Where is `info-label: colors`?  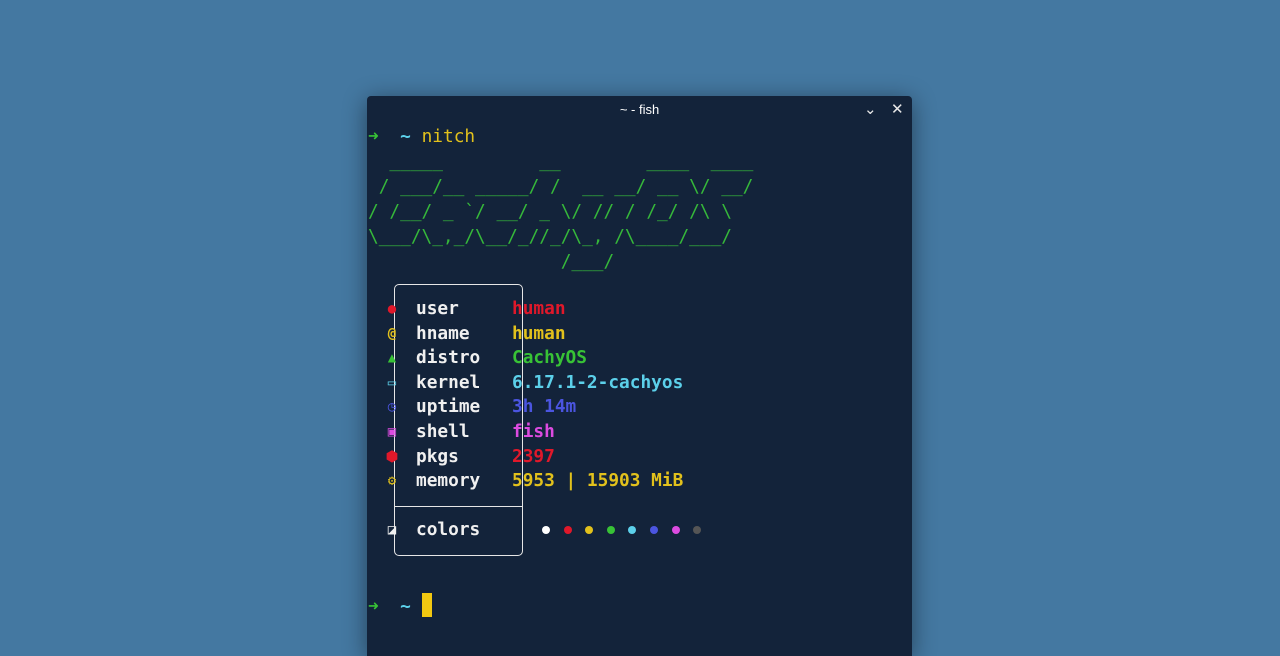
info-label: colors is located at coordinates (448, 529).